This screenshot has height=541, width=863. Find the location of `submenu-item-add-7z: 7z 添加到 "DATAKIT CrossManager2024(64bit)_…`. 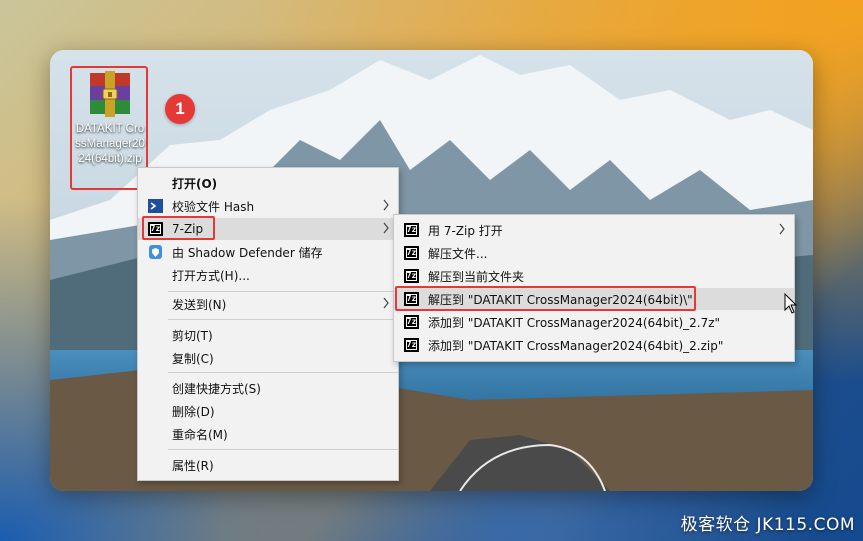

submenu-item-add-7z: 7z 添加到 "DATAKIT CrossManager2024(64bit)_… is located at coordinates (594, 322).